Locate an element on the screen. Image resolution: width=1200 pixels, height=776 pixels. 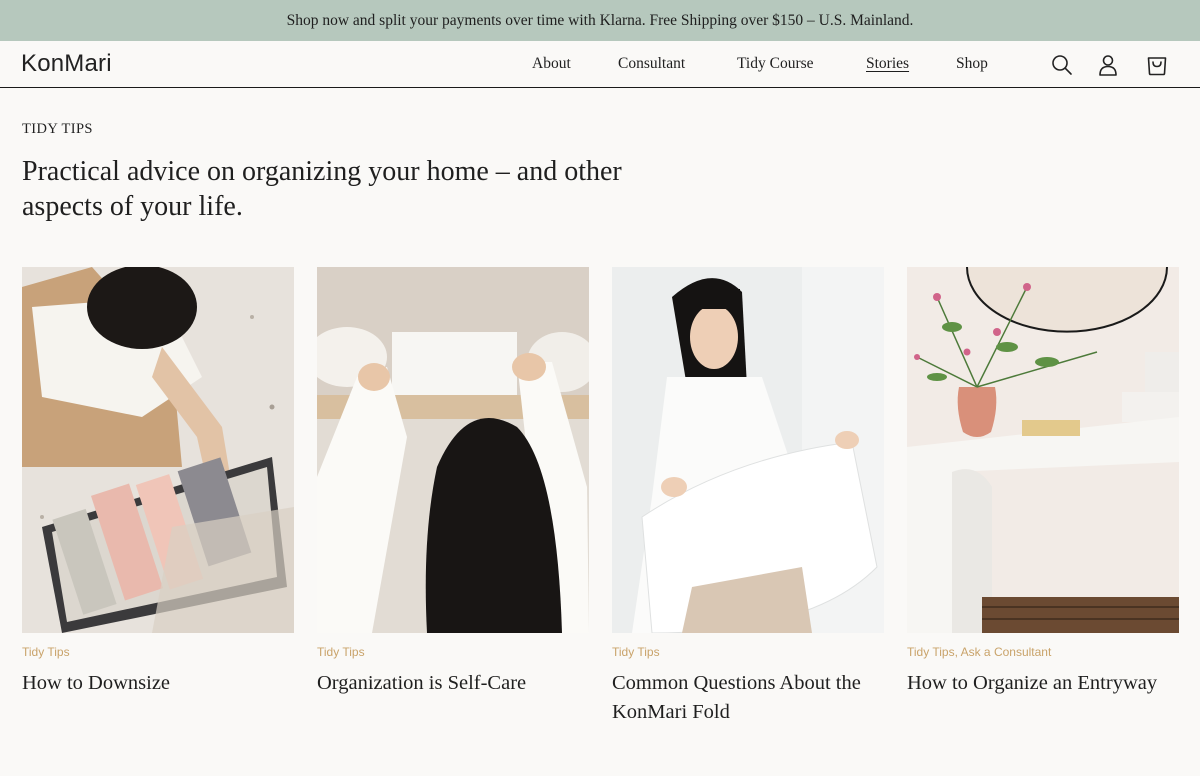
story-image-folding-sheet is located at coordinates (748, 450).